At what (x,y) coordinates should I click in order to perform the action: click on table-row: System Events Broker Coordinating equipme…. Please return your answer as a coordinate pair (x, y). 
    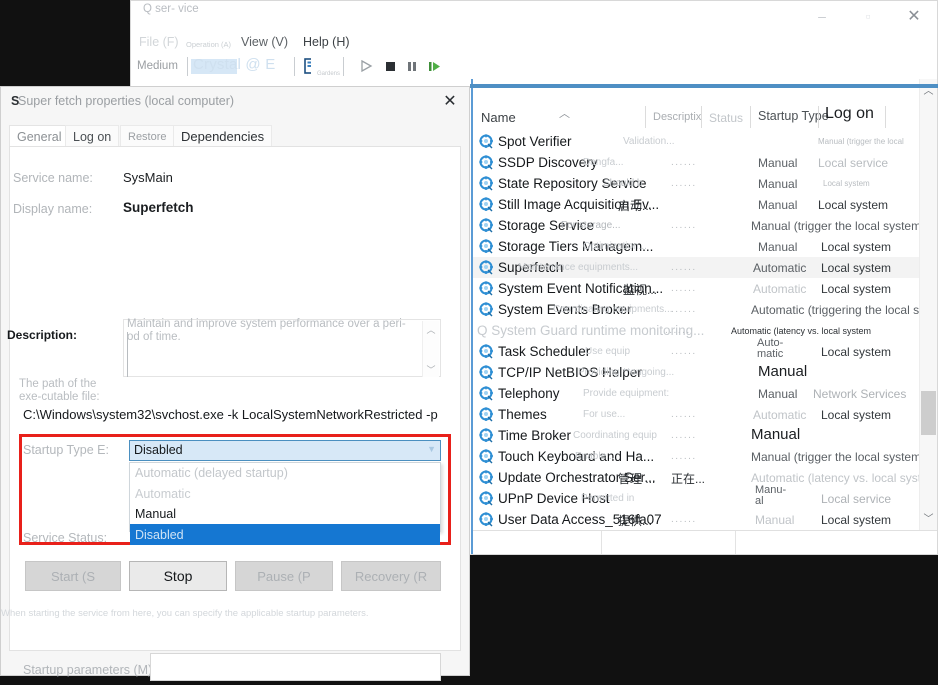
    Looking at the image, I should click on (696, 309).